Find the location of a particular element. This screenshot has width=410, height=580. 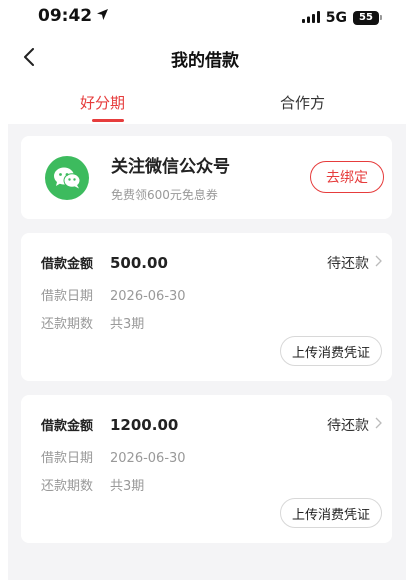

page-title: 我的借款 is located at coordinates (205, 61).